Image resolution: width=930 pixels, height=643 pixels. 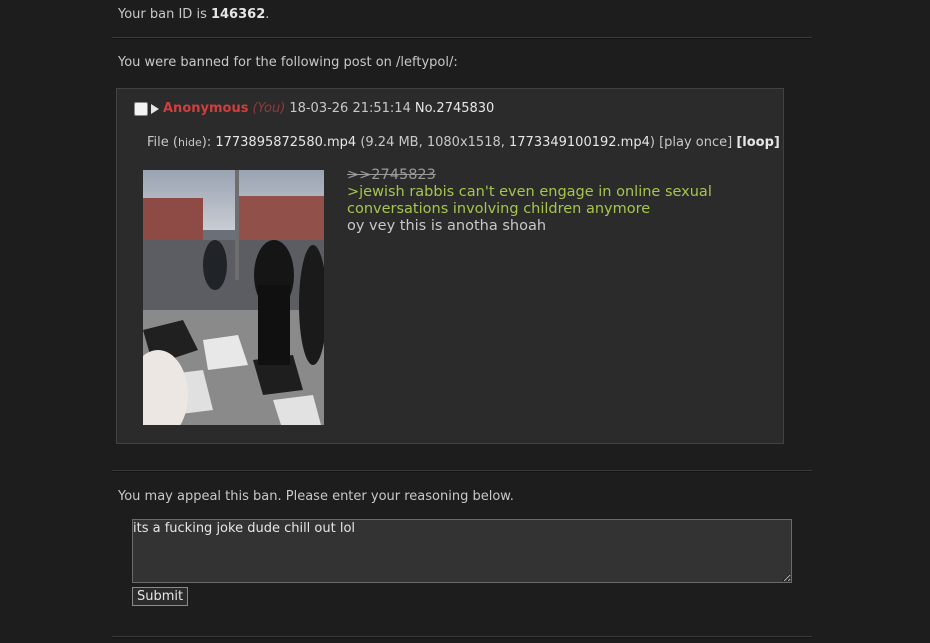 I want to click on video-thumbnail, so click(x=233, y=297).